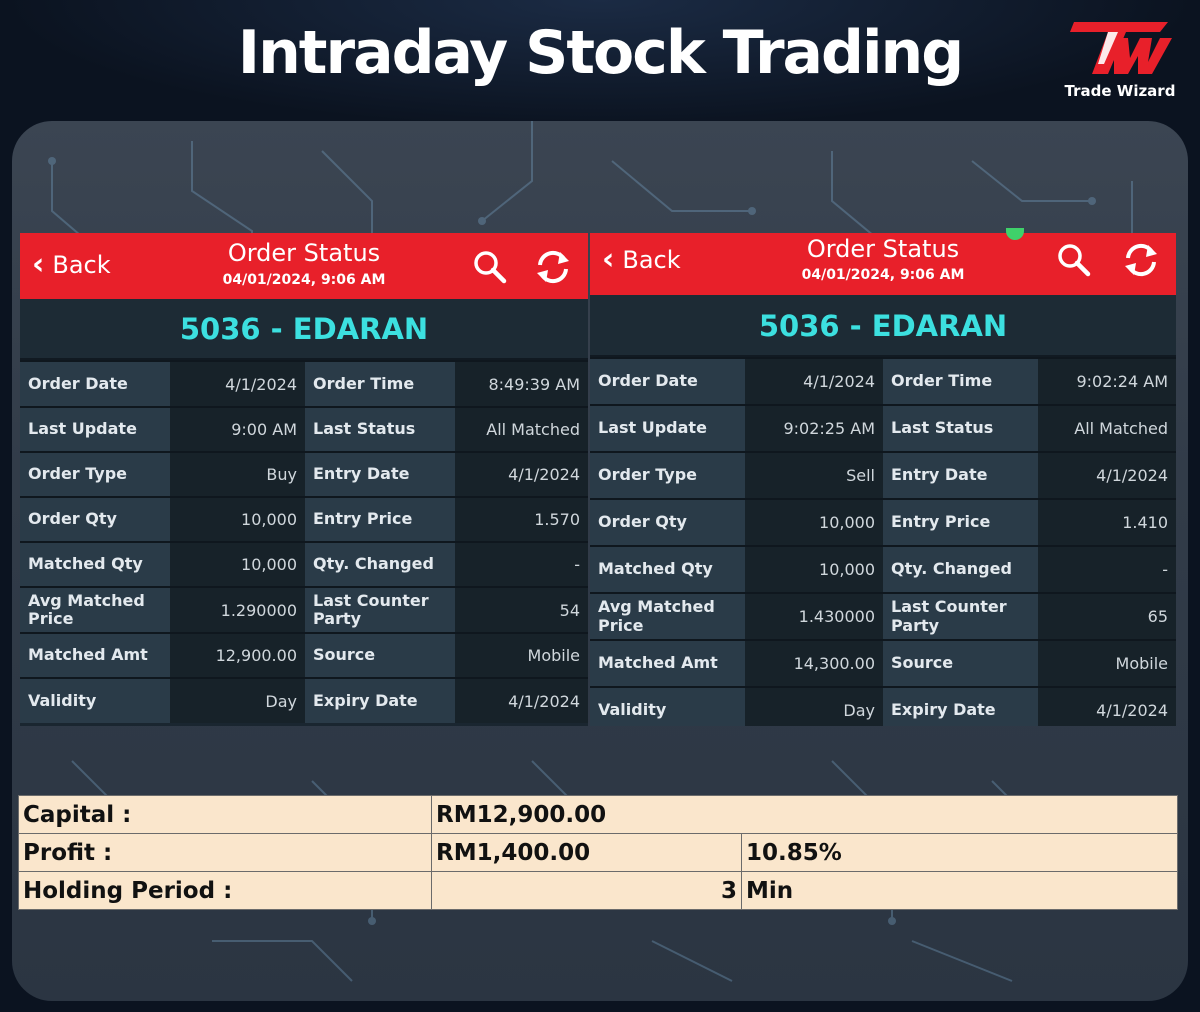 The image size is (1200, 1012). What do you see at coordinates (1107, 616) in the screenshot?
I see `field-value: 65` at bounding box center [1107, 616].